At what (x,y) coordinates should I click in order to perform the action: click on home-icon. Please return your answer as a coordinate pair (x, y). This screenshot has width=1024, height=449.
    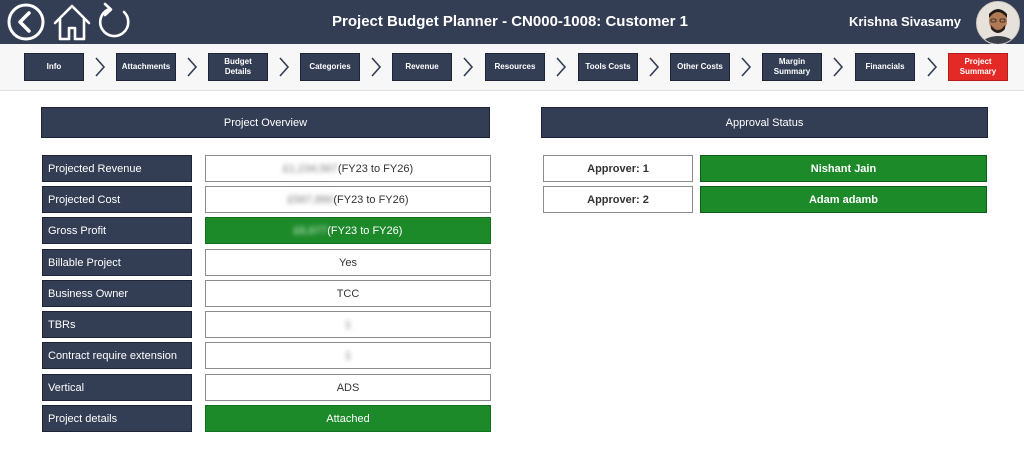
    Looking at the image, I should click on (72, 22).